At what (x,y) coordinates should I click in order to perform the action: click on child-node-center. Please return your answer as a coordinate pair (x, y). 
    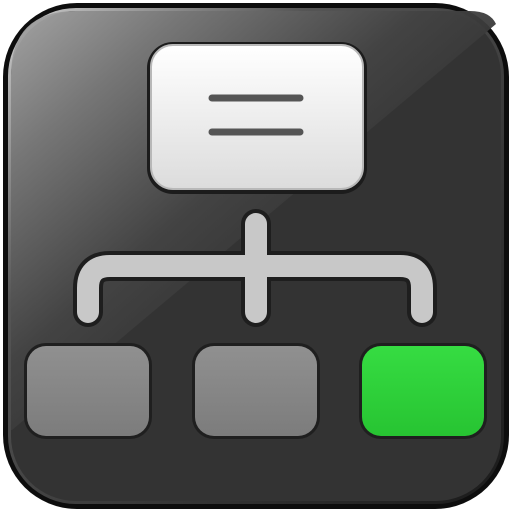
    Looking at the image, I should click on (256, 391).